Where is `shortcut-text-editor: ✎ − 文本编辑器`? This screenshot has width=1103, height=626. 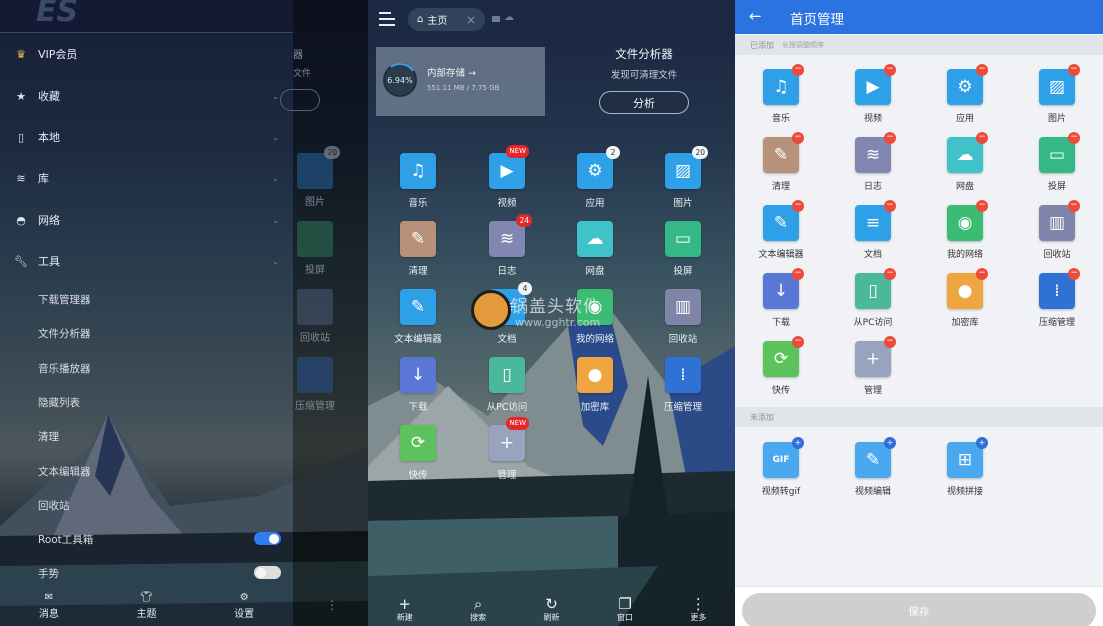
shortcut-text-editor: ✎ − 文本编辑器 is located at coordinates (781, 230).